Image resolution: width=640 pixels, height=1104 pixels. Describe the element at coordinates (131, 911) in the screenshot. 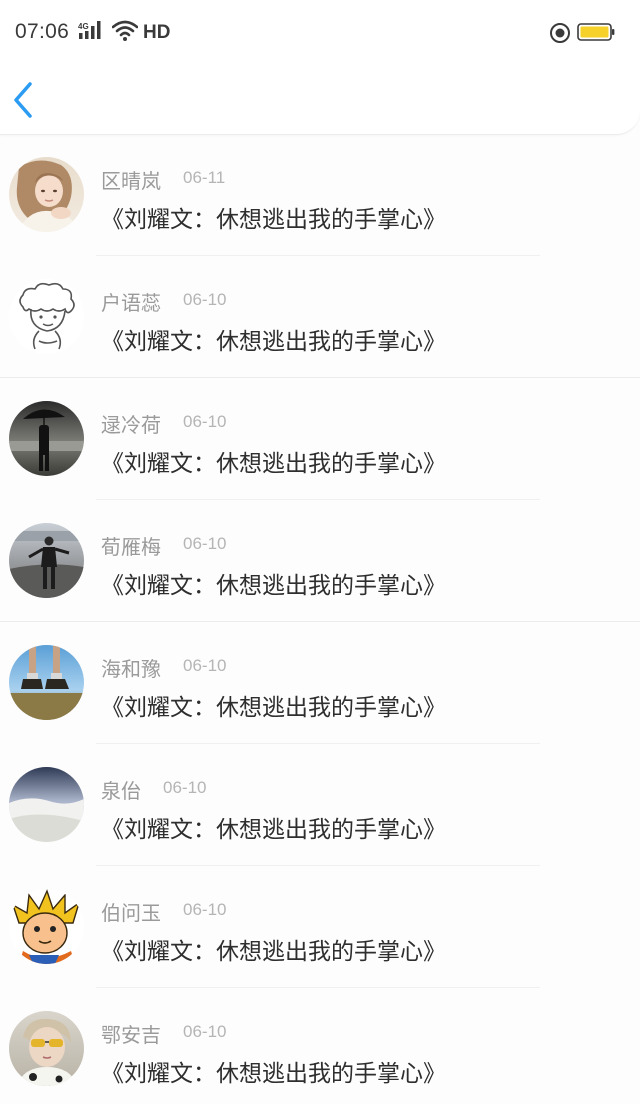

I see `commenter-name: 伯问玉` at that location.